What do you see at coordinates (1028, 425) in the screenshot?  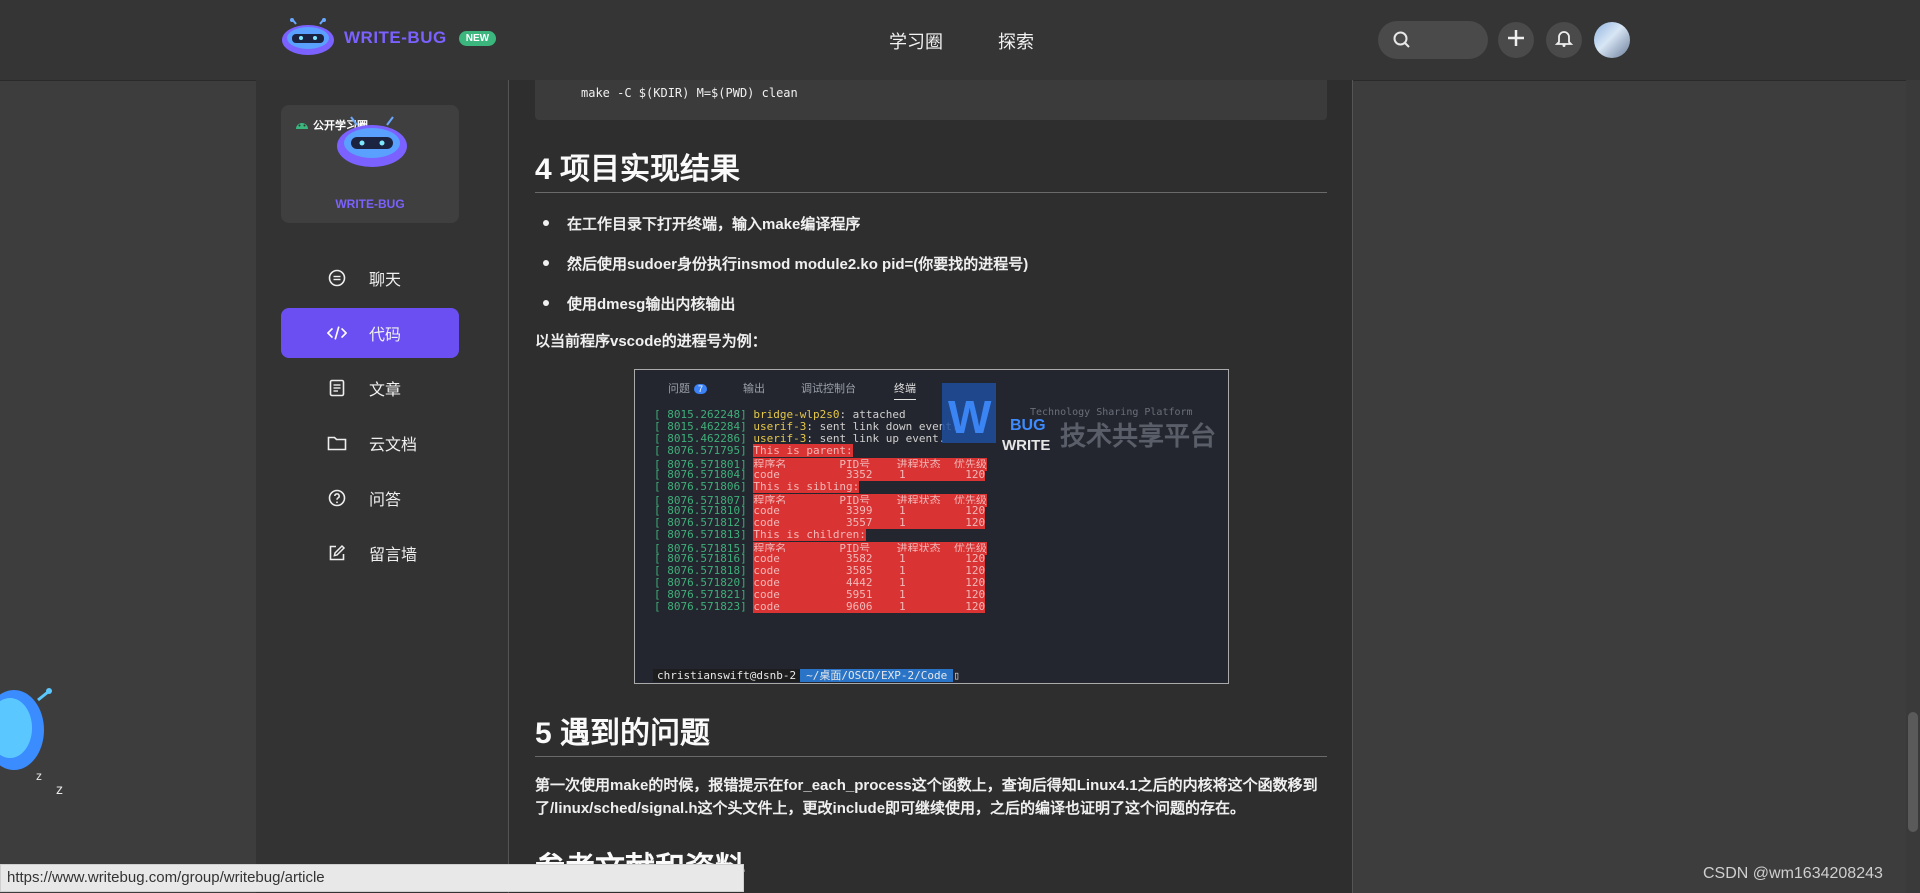 I see `svg-text: BUG` at bounding box center [1028, 425].